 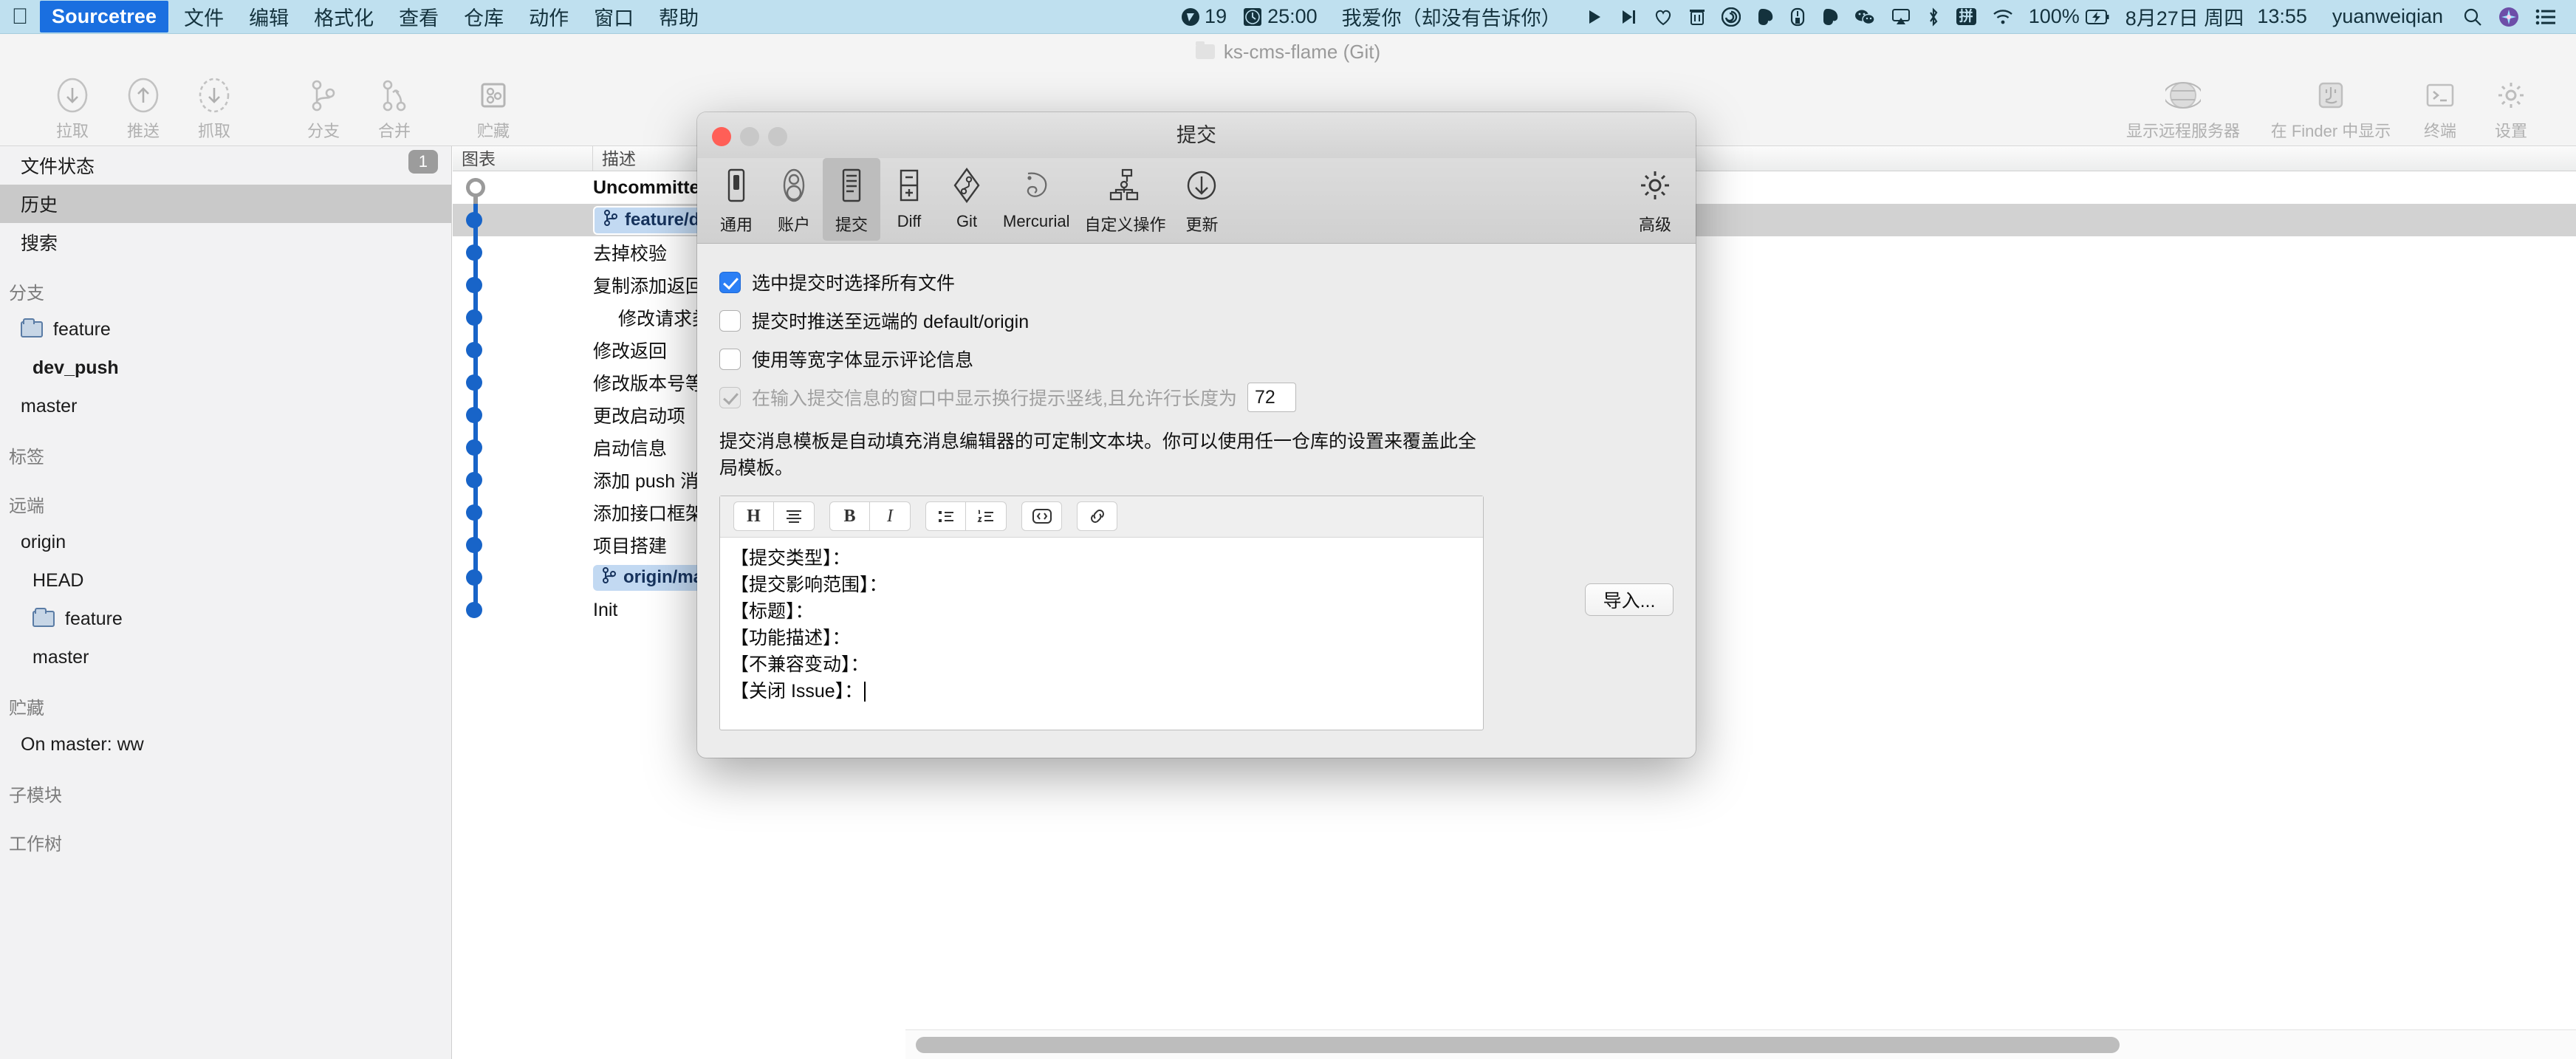 I want to click on toolbar-button-push: 推送, so click(x=143, y=108).